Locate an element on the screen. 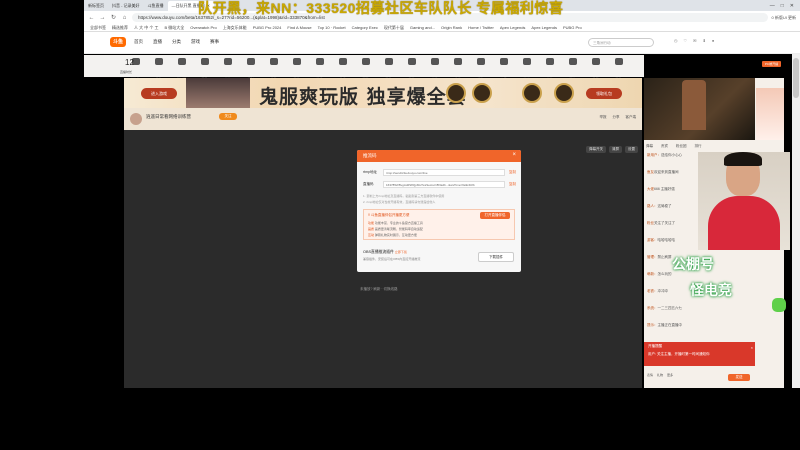 Image resolution: width=800 pixels, height=450 pixels. nav-item-games: 游戏 is located at coordinates (195, 42).